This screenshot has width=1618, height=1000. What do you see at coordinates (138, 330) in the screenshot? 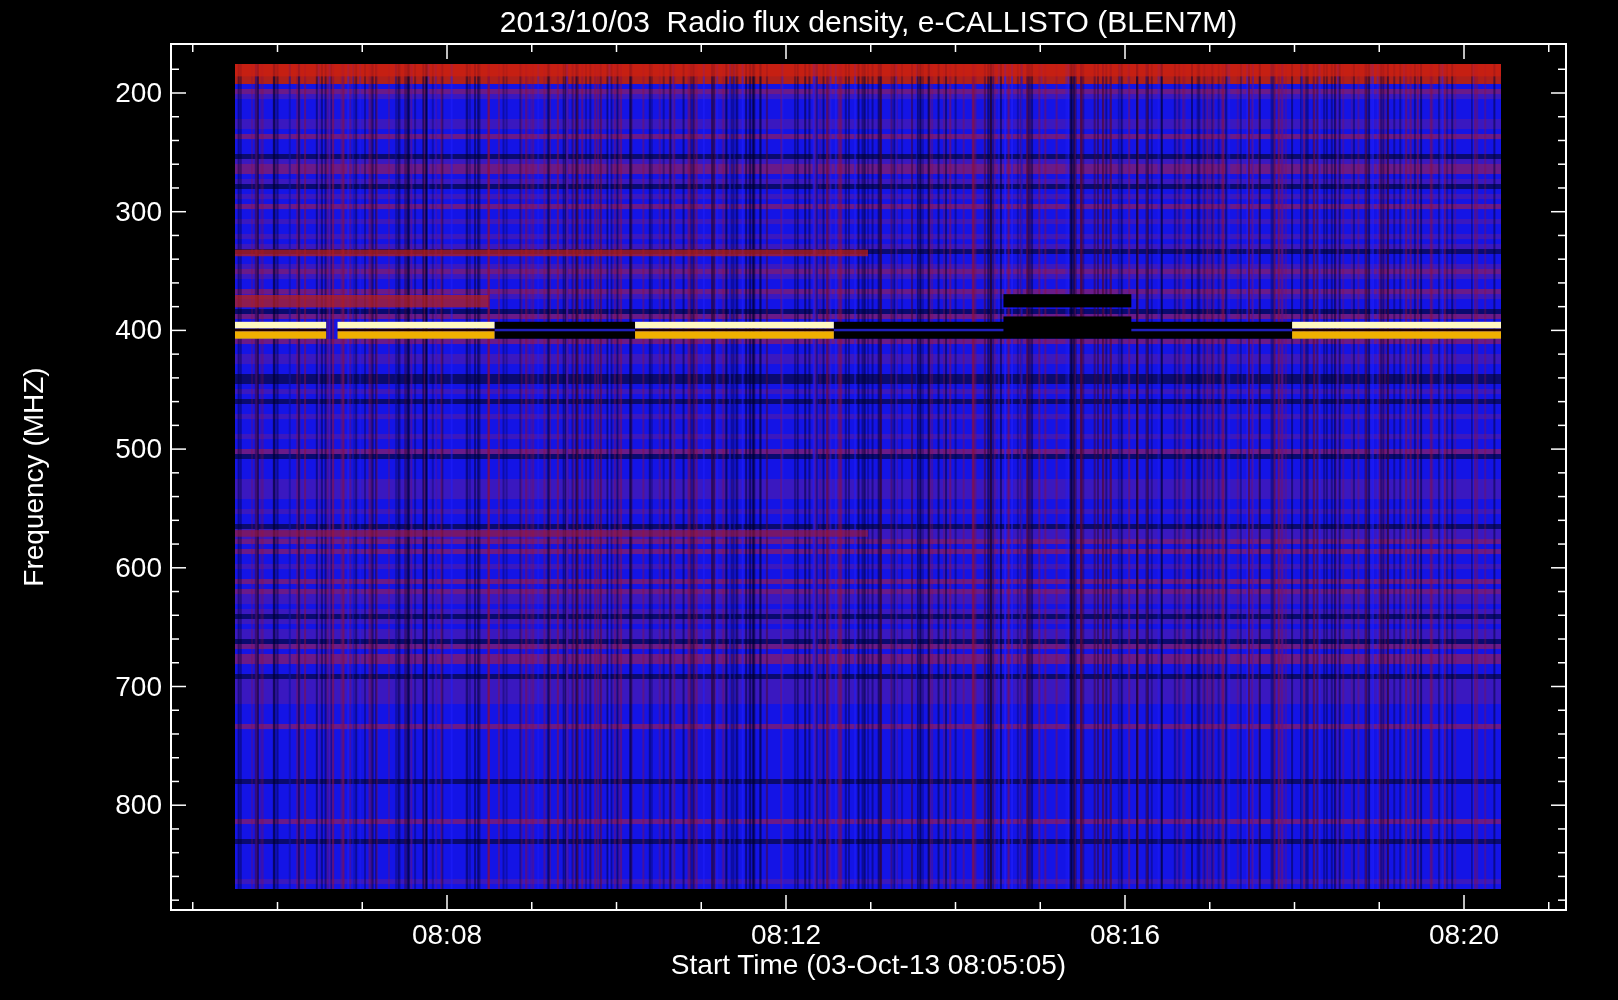
I see `y-tick-label: 400` at bounding box center [138, 330].